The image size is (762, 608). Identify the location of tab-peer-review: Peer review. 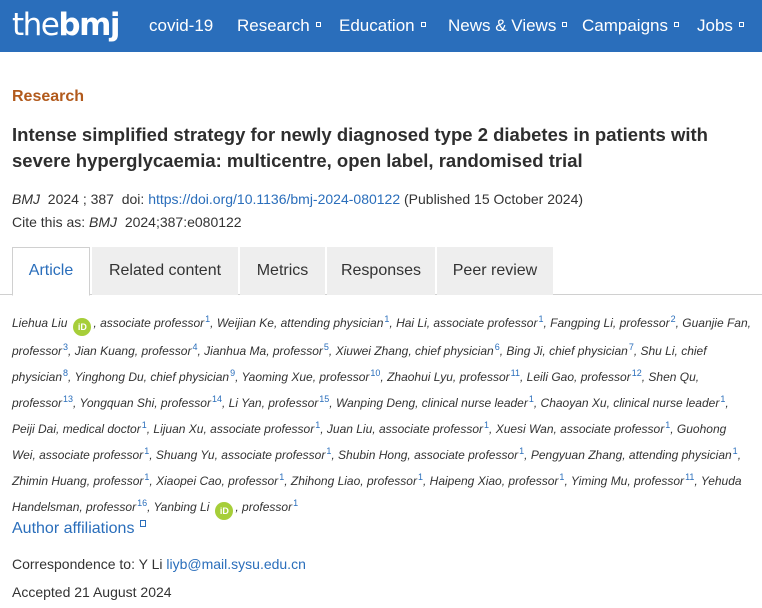
(495, 271).